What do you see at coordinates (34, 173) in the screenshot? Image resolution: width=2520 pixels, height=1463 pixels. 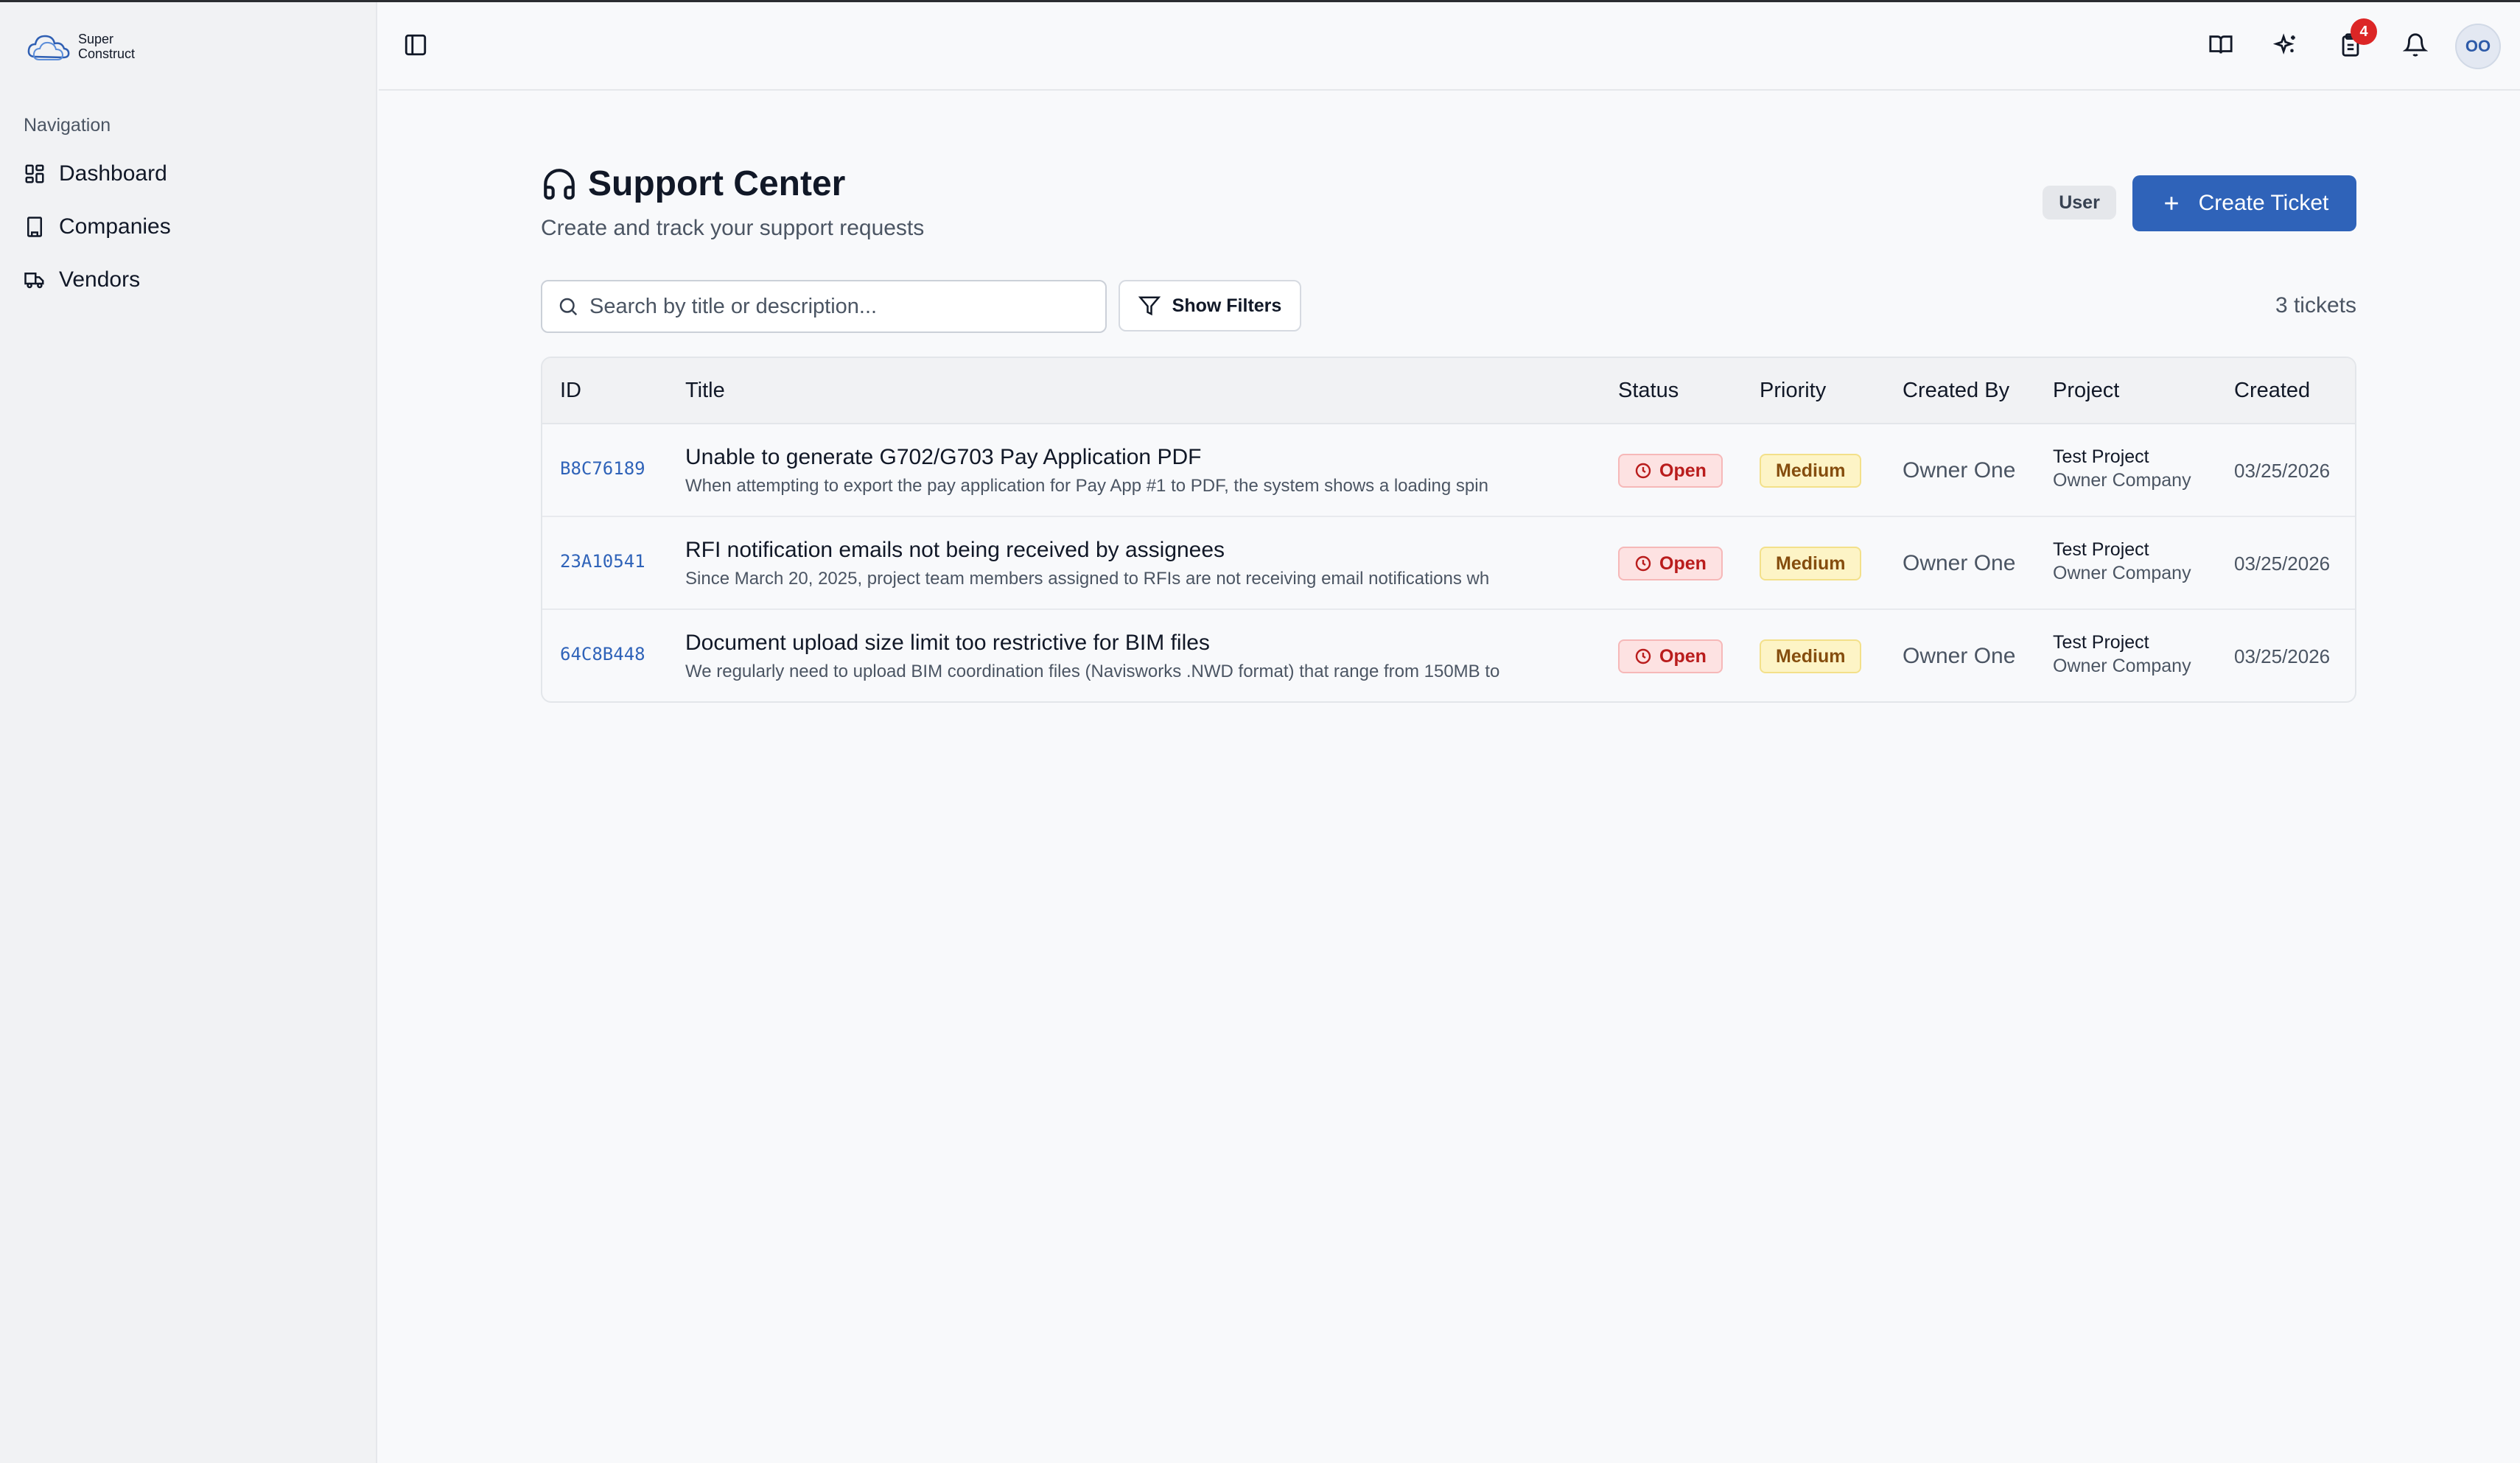 I see `dashboard-icon` at bounding box center [34, 173].